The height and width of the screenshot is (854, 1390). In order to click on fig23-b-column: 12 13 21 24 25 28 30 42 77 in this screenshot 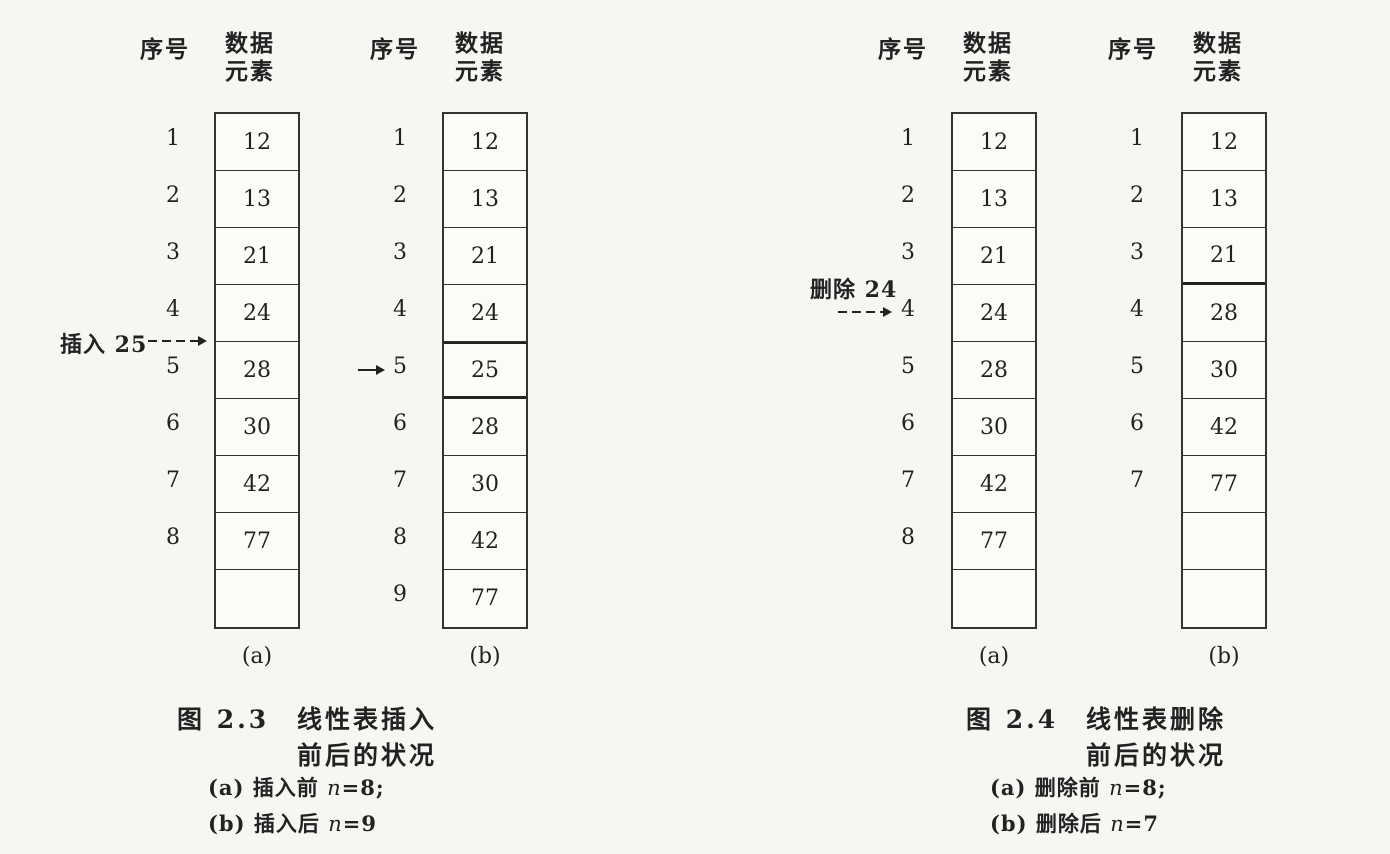, I will do `click(485, 370)`.